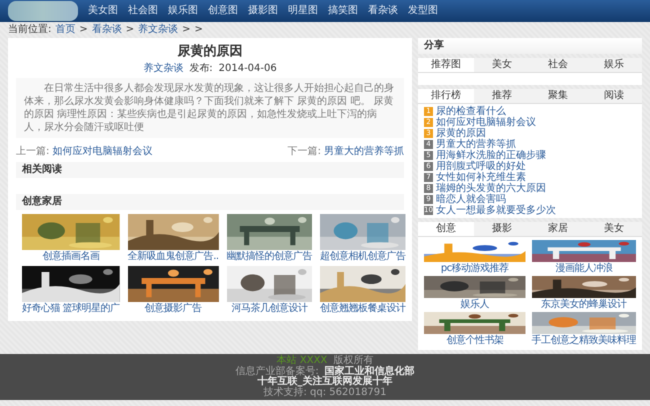  What do you see at coordinates (33, 152) in the screenshot?
I see `prev-label: 上一篇:` at bounding box center [33, 152].